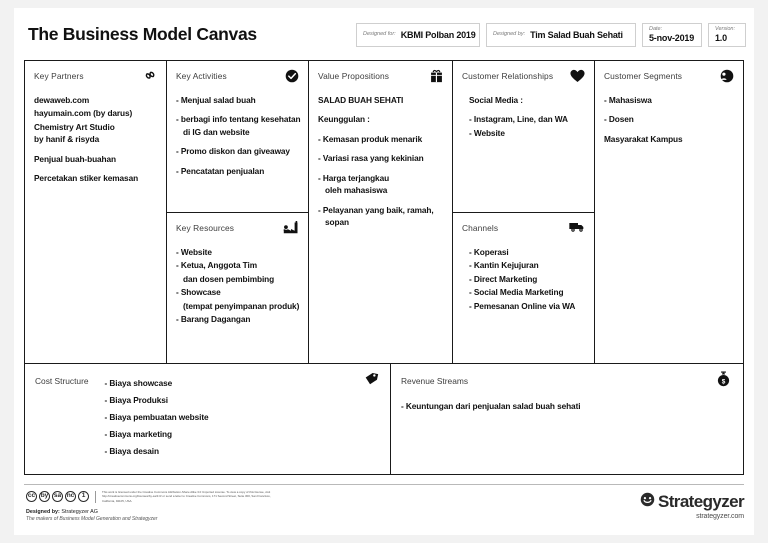 The width and height of the screenshot is (768, 543). Describe the element at coordinates (523, 77) in the screenshot. I see `block-customer-relationships-header: Customer Relationships` at that location.